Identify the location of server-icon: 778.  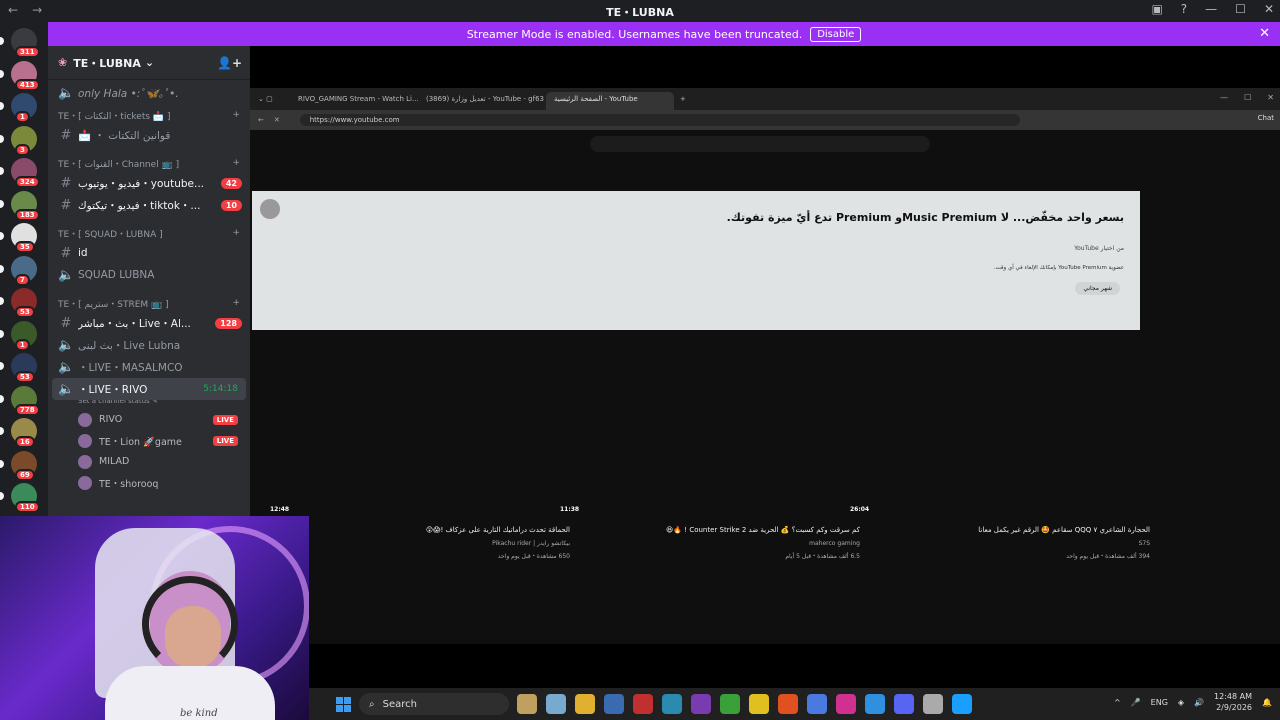
(25, 400).